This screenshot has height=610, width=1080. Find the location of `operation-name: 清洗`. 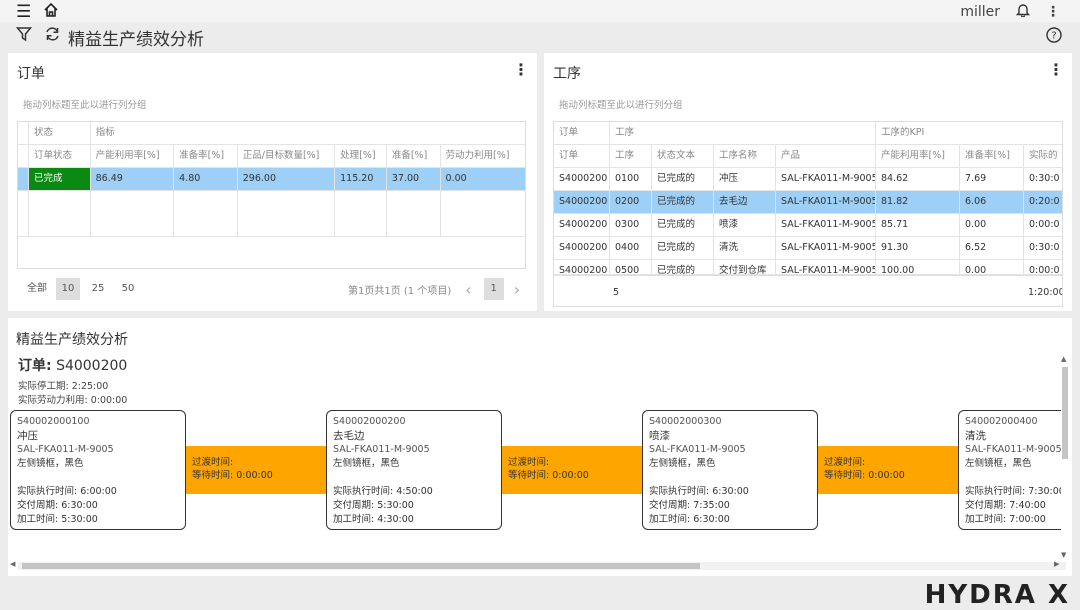

operation-name: 清洗 is located at coordinates (975, 436).